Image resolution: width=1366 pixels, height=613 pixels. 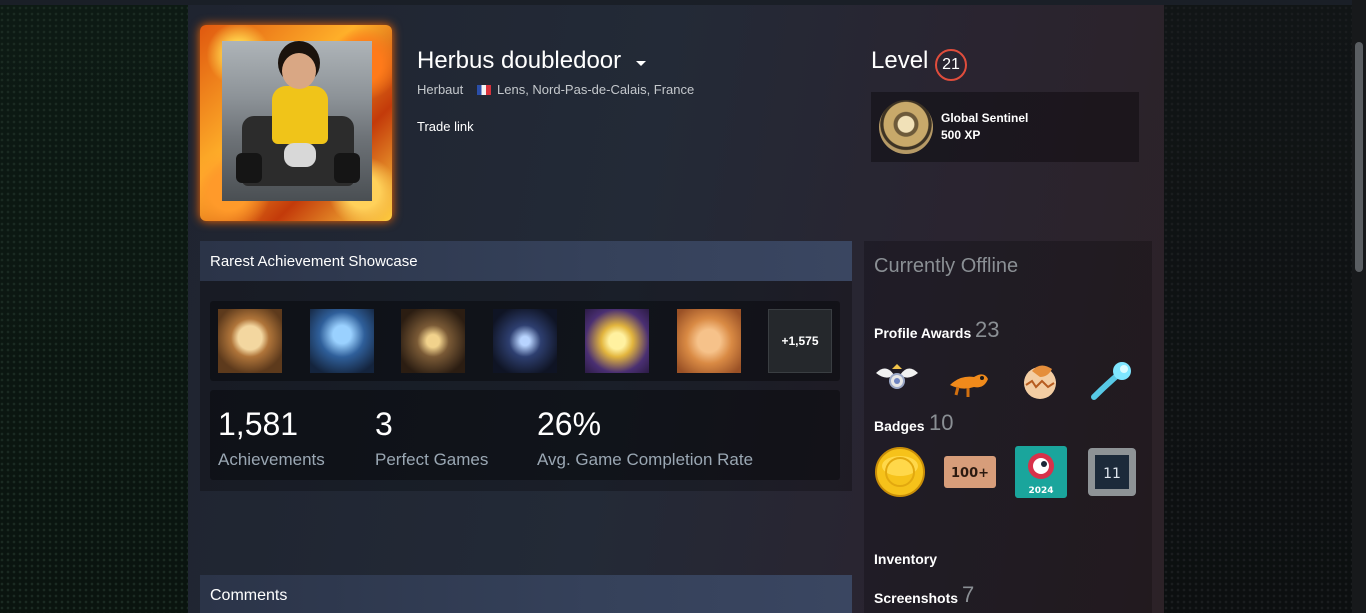 What do you see at coordinates (258, 424) in the screenshot?
I see `achievements-count: 1,581` at bounding box center [258, 424].